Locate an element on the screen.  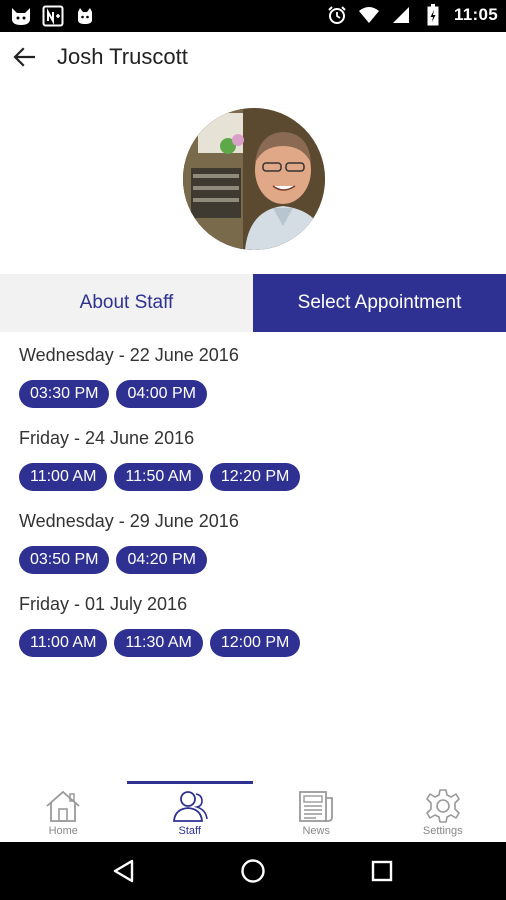
appointment-date: Wednesday - 29 June 2016 is located at coordinates (129, 521).